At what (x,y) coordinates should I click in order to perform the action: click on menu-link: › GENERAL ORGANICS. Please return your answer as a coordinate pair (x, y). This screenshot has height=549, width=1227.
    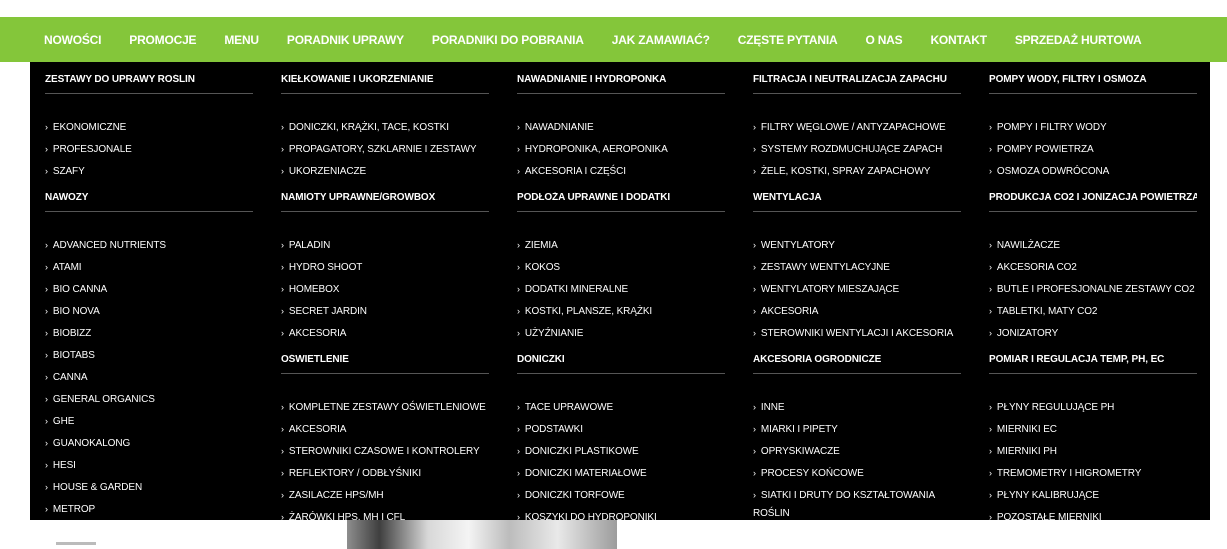
    Looking at the image, I should click on (149, 399).